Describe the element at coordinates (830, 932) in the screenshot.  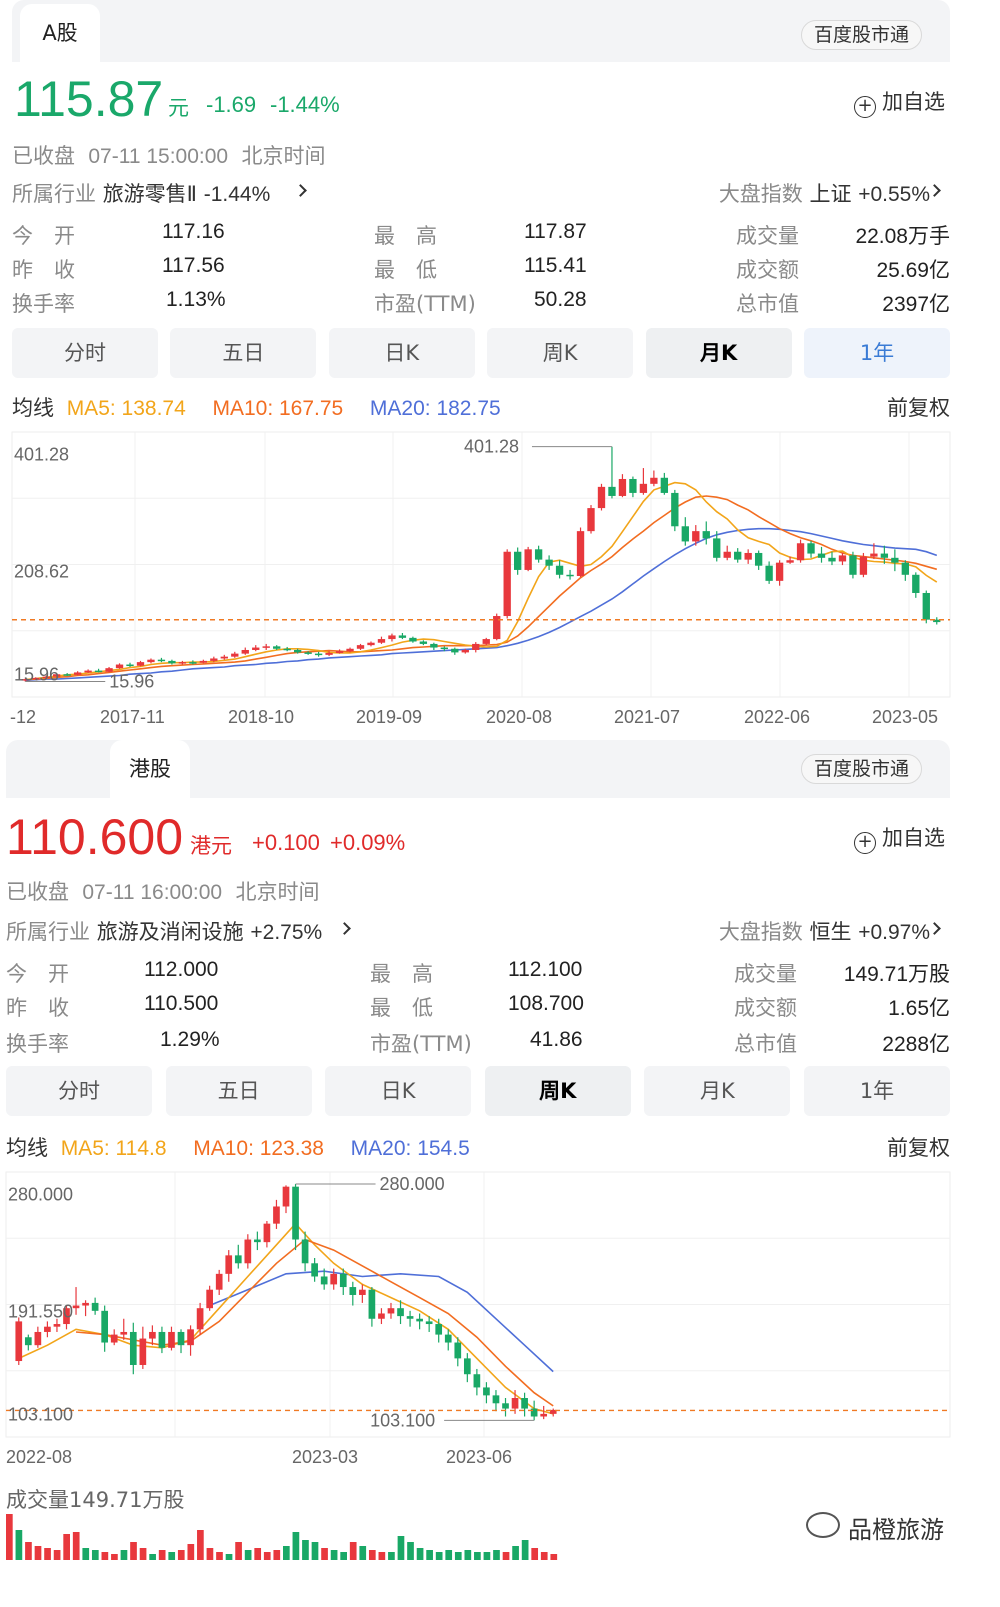
I see `index-name: 恒生` at that location.